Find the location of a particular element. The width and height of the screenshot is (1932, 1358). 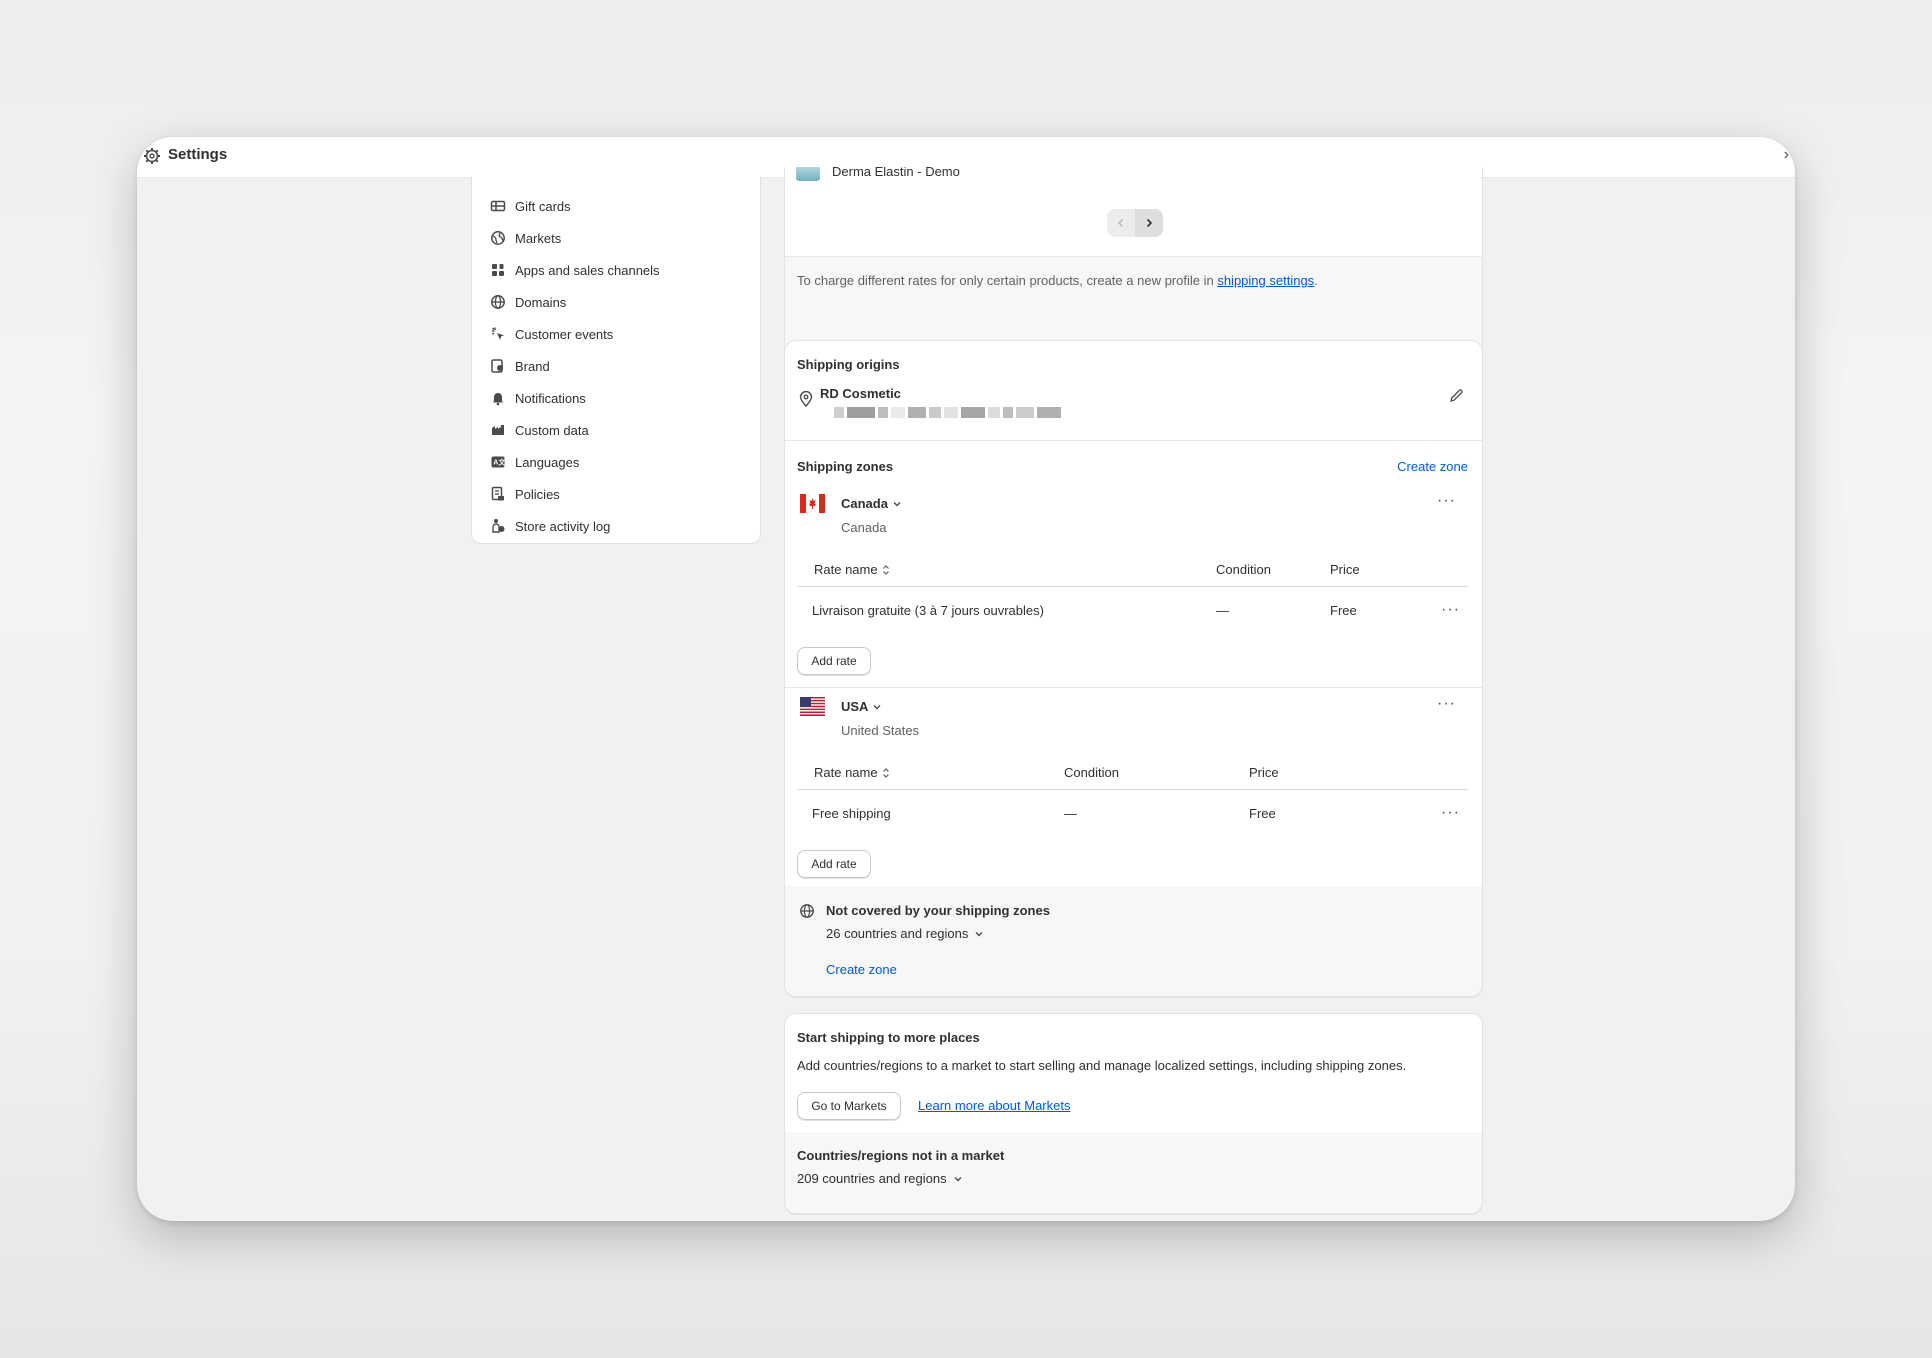

column-header-price: Price is located at coordinates (1264, 772).